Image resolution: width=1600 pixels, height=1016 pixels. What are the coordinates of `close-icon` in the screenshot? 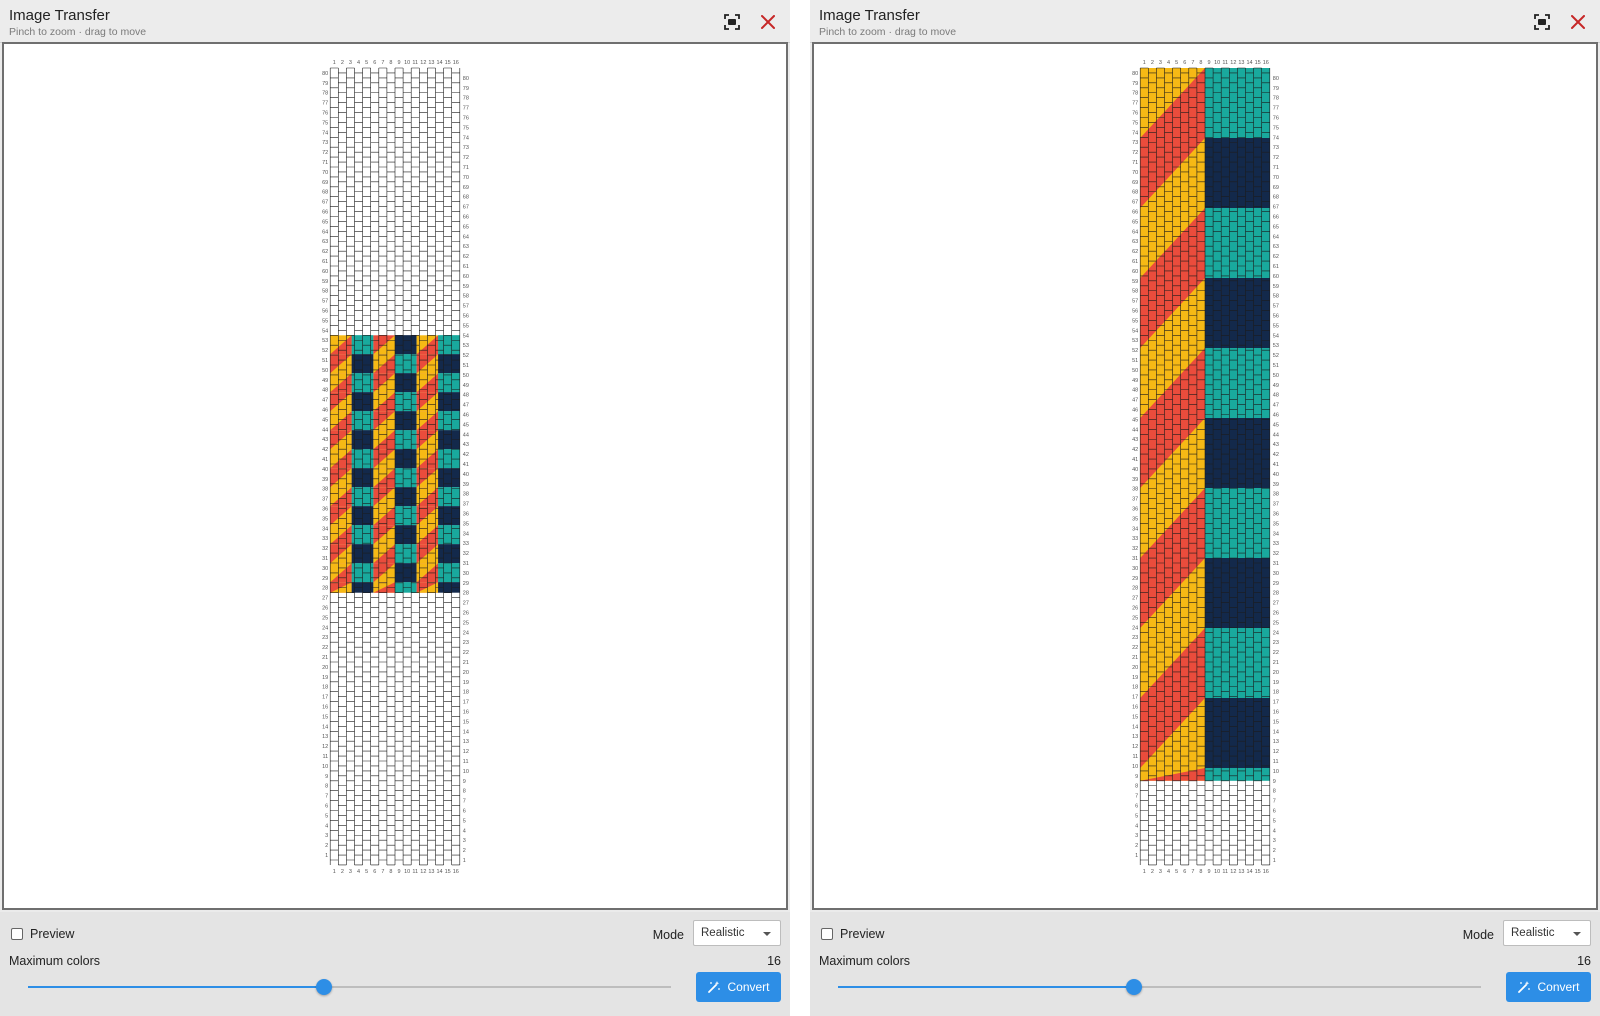 It's located at (1578, 22).